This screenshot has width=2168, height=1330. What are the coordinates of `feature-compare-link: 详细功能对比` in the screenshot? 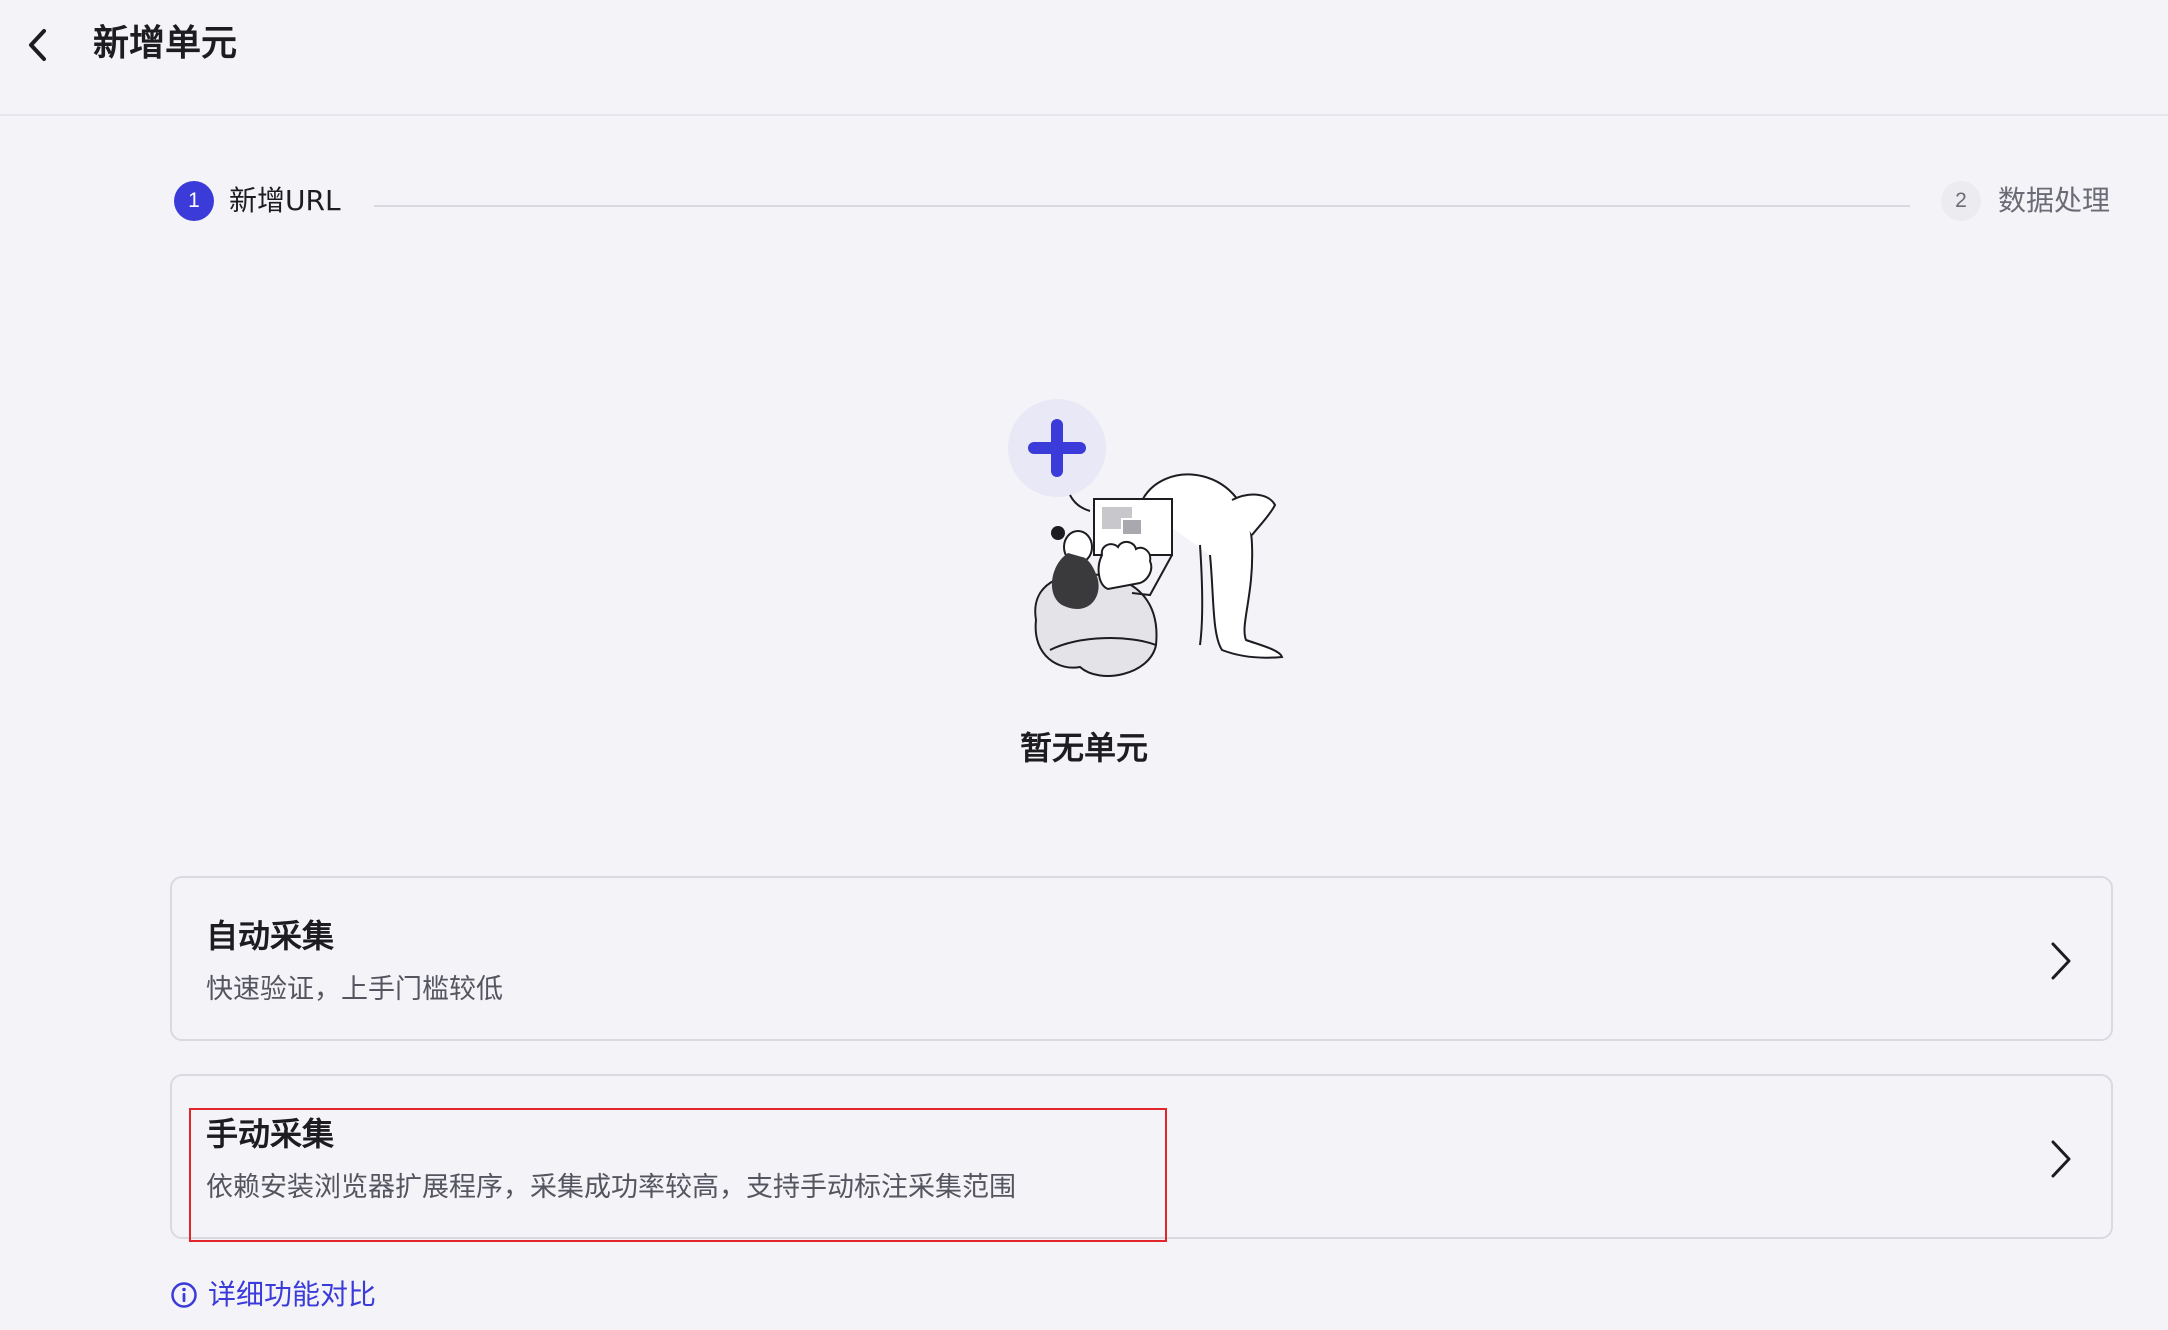 It's located at (273, 1295).